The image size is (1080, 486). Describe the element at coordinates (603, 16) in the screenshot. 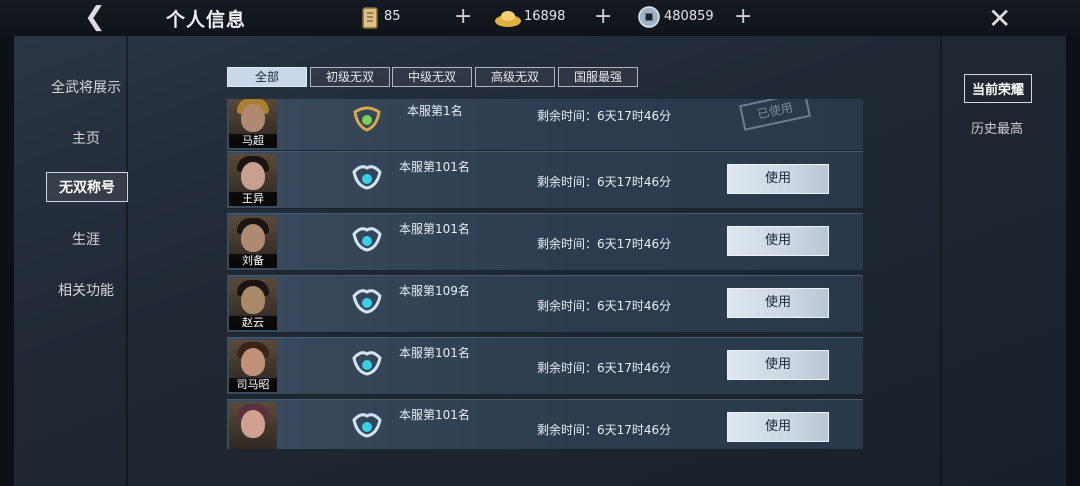

I see `add-gold-button: +` at that location.